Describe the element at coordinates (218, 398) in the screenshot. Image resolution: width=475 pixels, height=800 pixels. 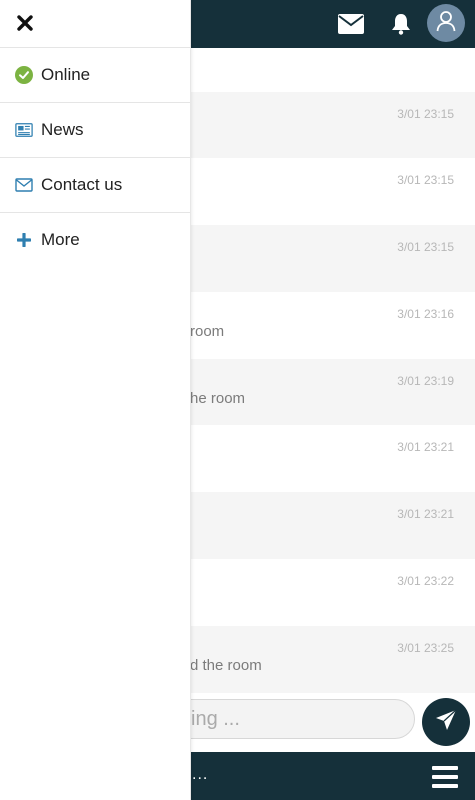
I see `message-text: he room` at that location.